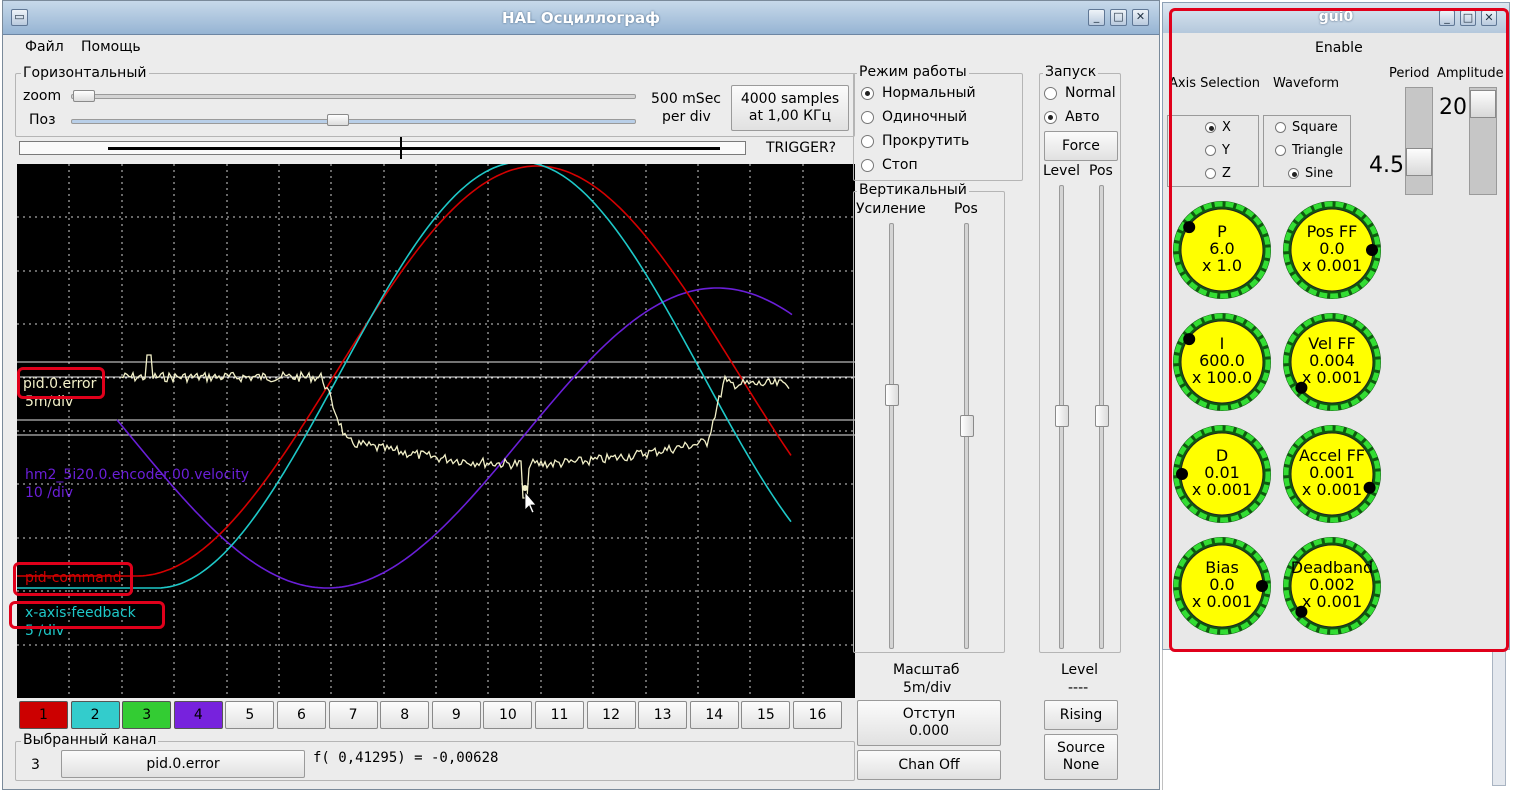 The height and width of the screenshot is (796, 1515). I want to click on background-window, so click(1336, 720).